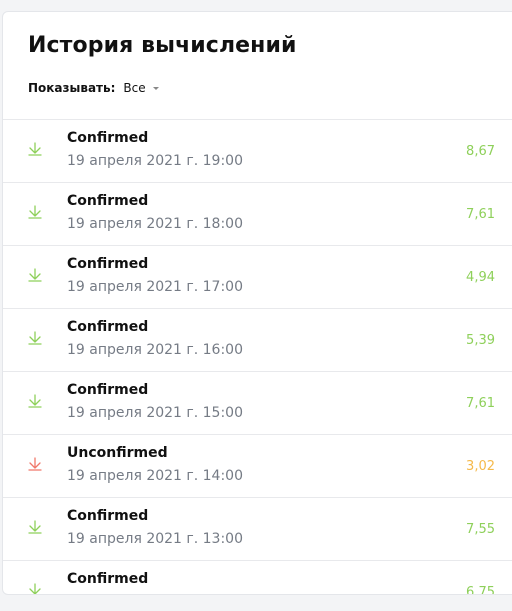  What do you see at coordinates (155, 287) in the screenshot?
I see `row-date: 19 апреля 2021 г. 17:00` at bounding box center [155, 287].